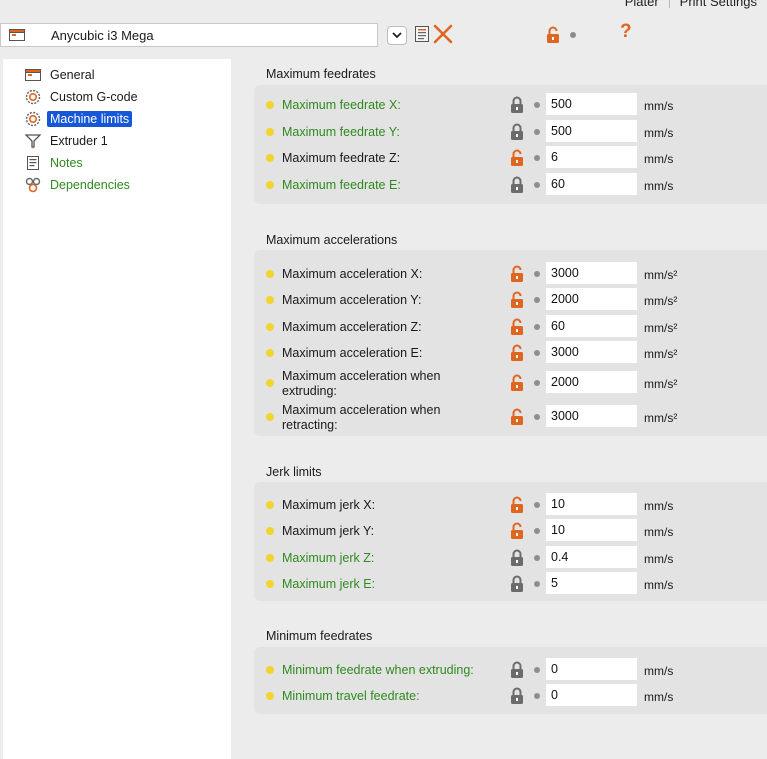  I want to click on setting-row: Maximum feedrate Y: mm/s, so click(510, 132).